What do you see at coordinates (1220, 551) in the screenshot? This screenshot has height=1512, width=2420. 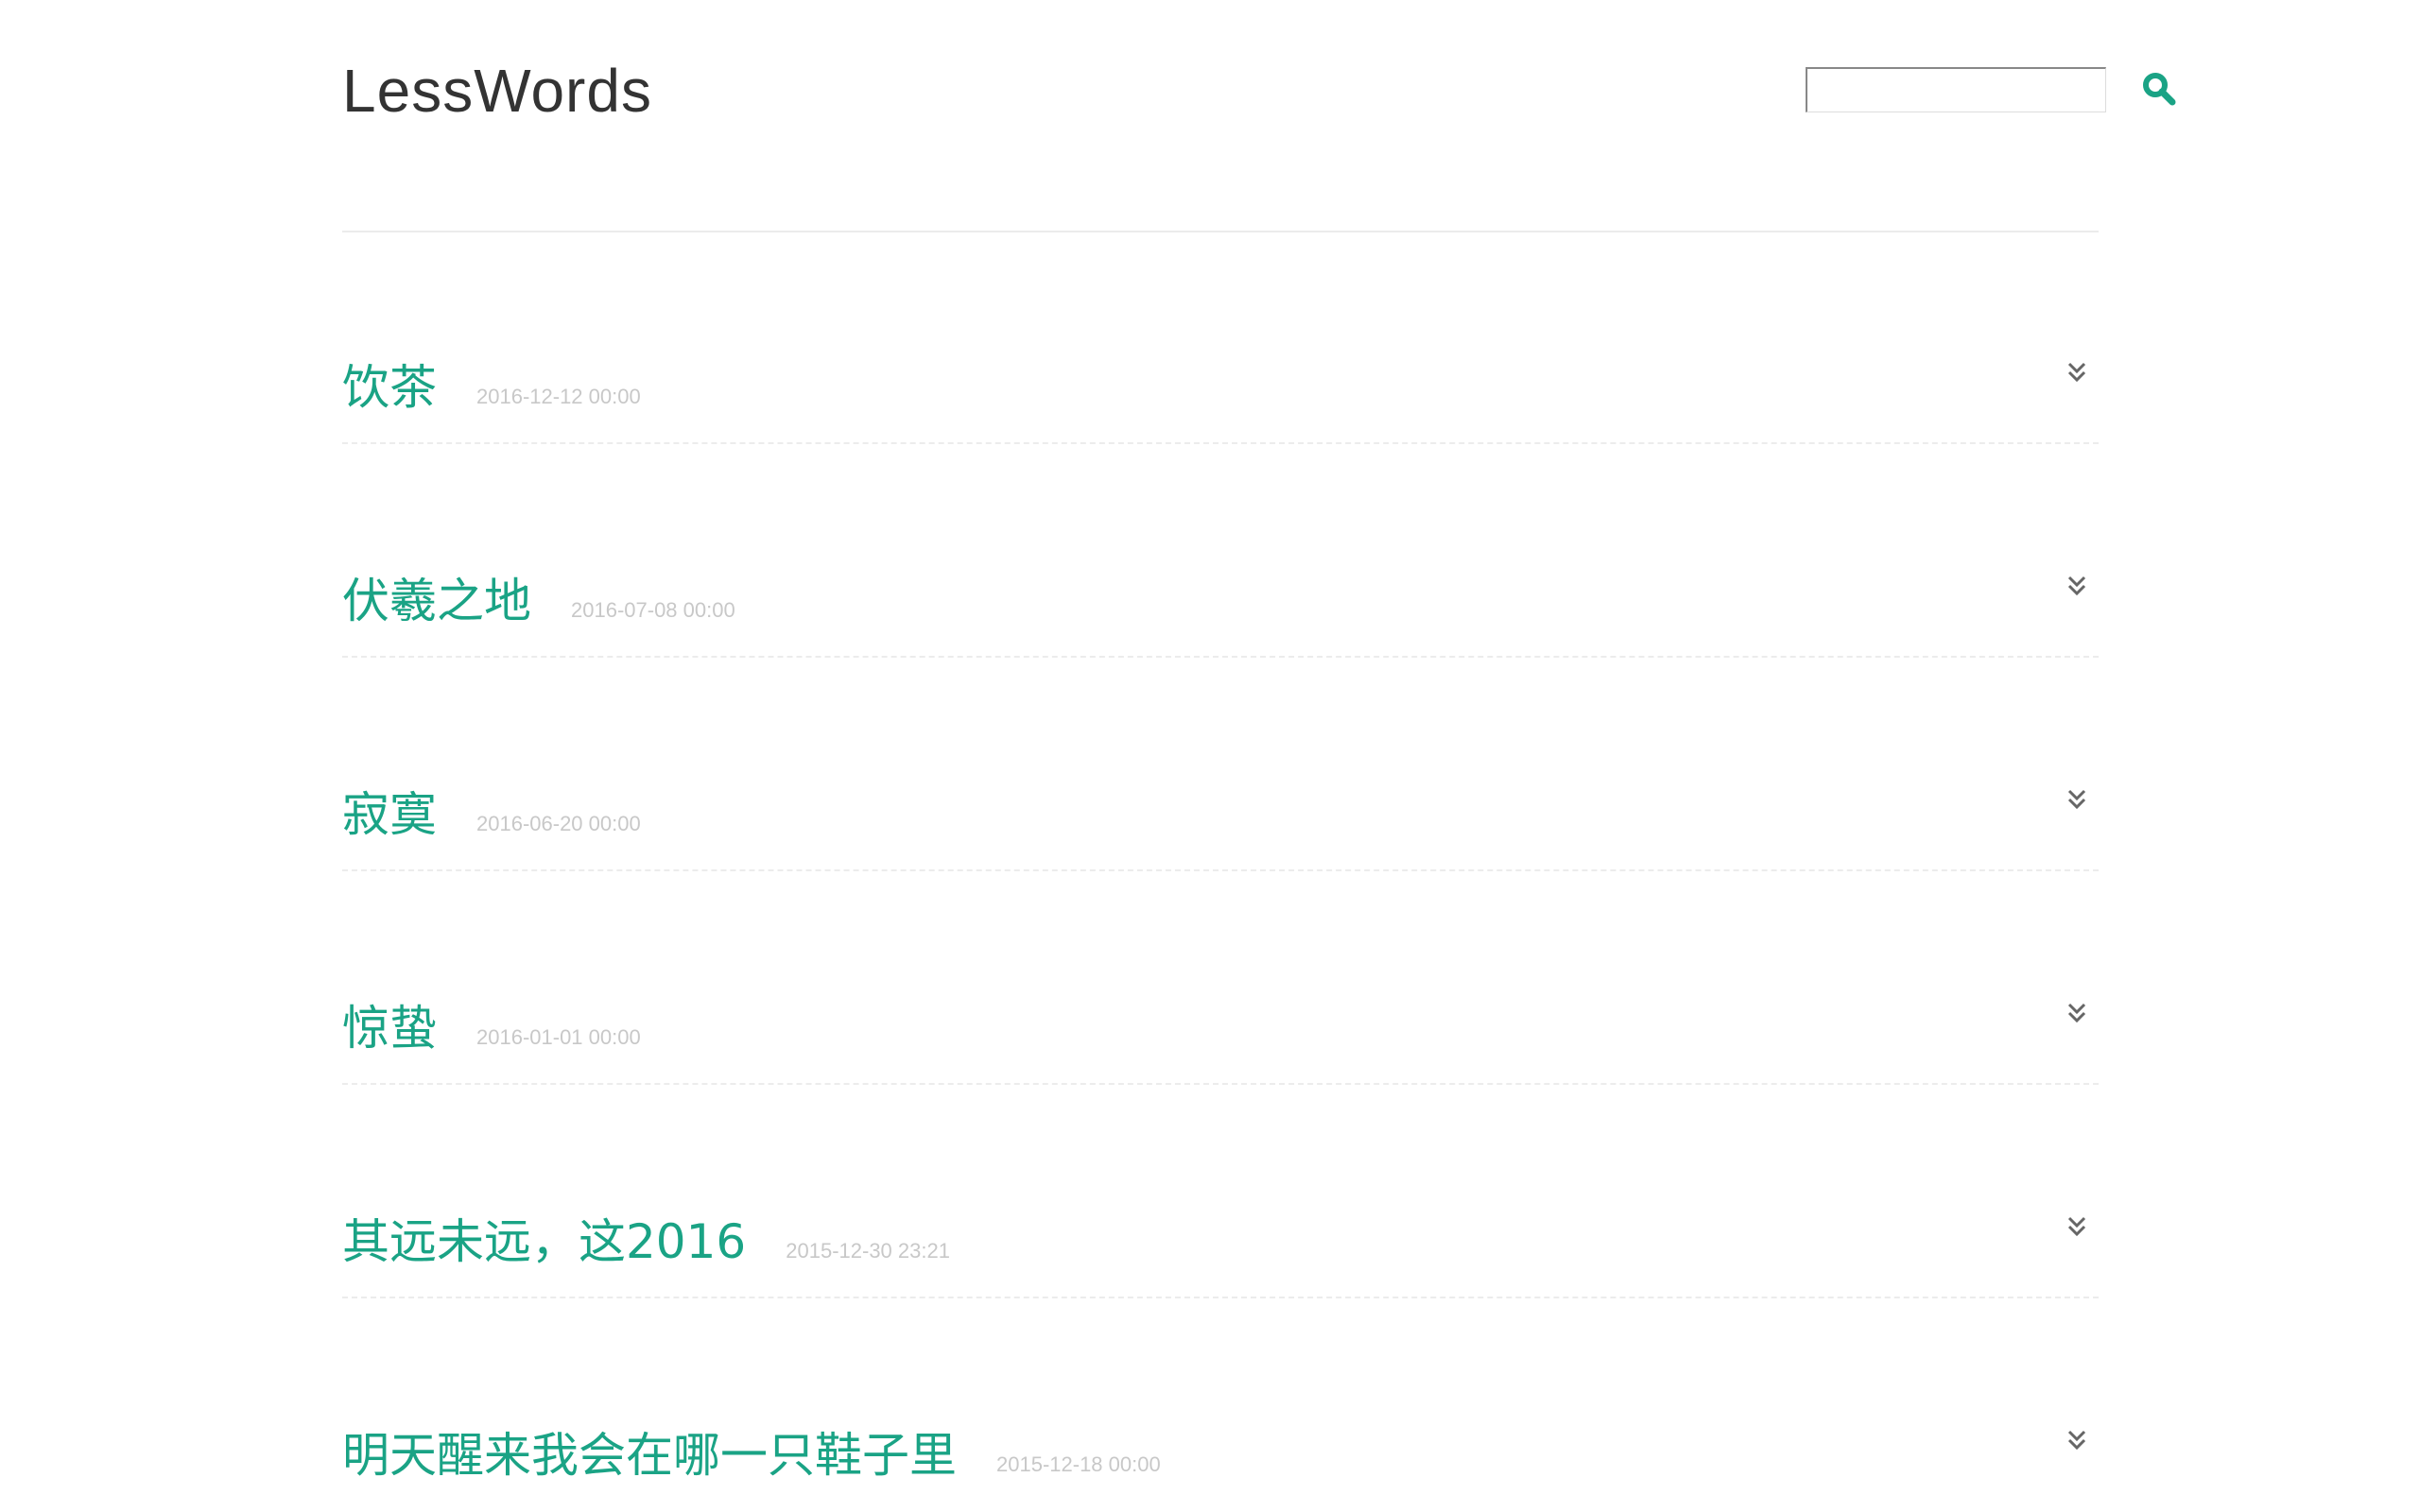 I see `post-item: 伏羲之地 2016-07-08 00:00` at bounding box center [1220, 551].